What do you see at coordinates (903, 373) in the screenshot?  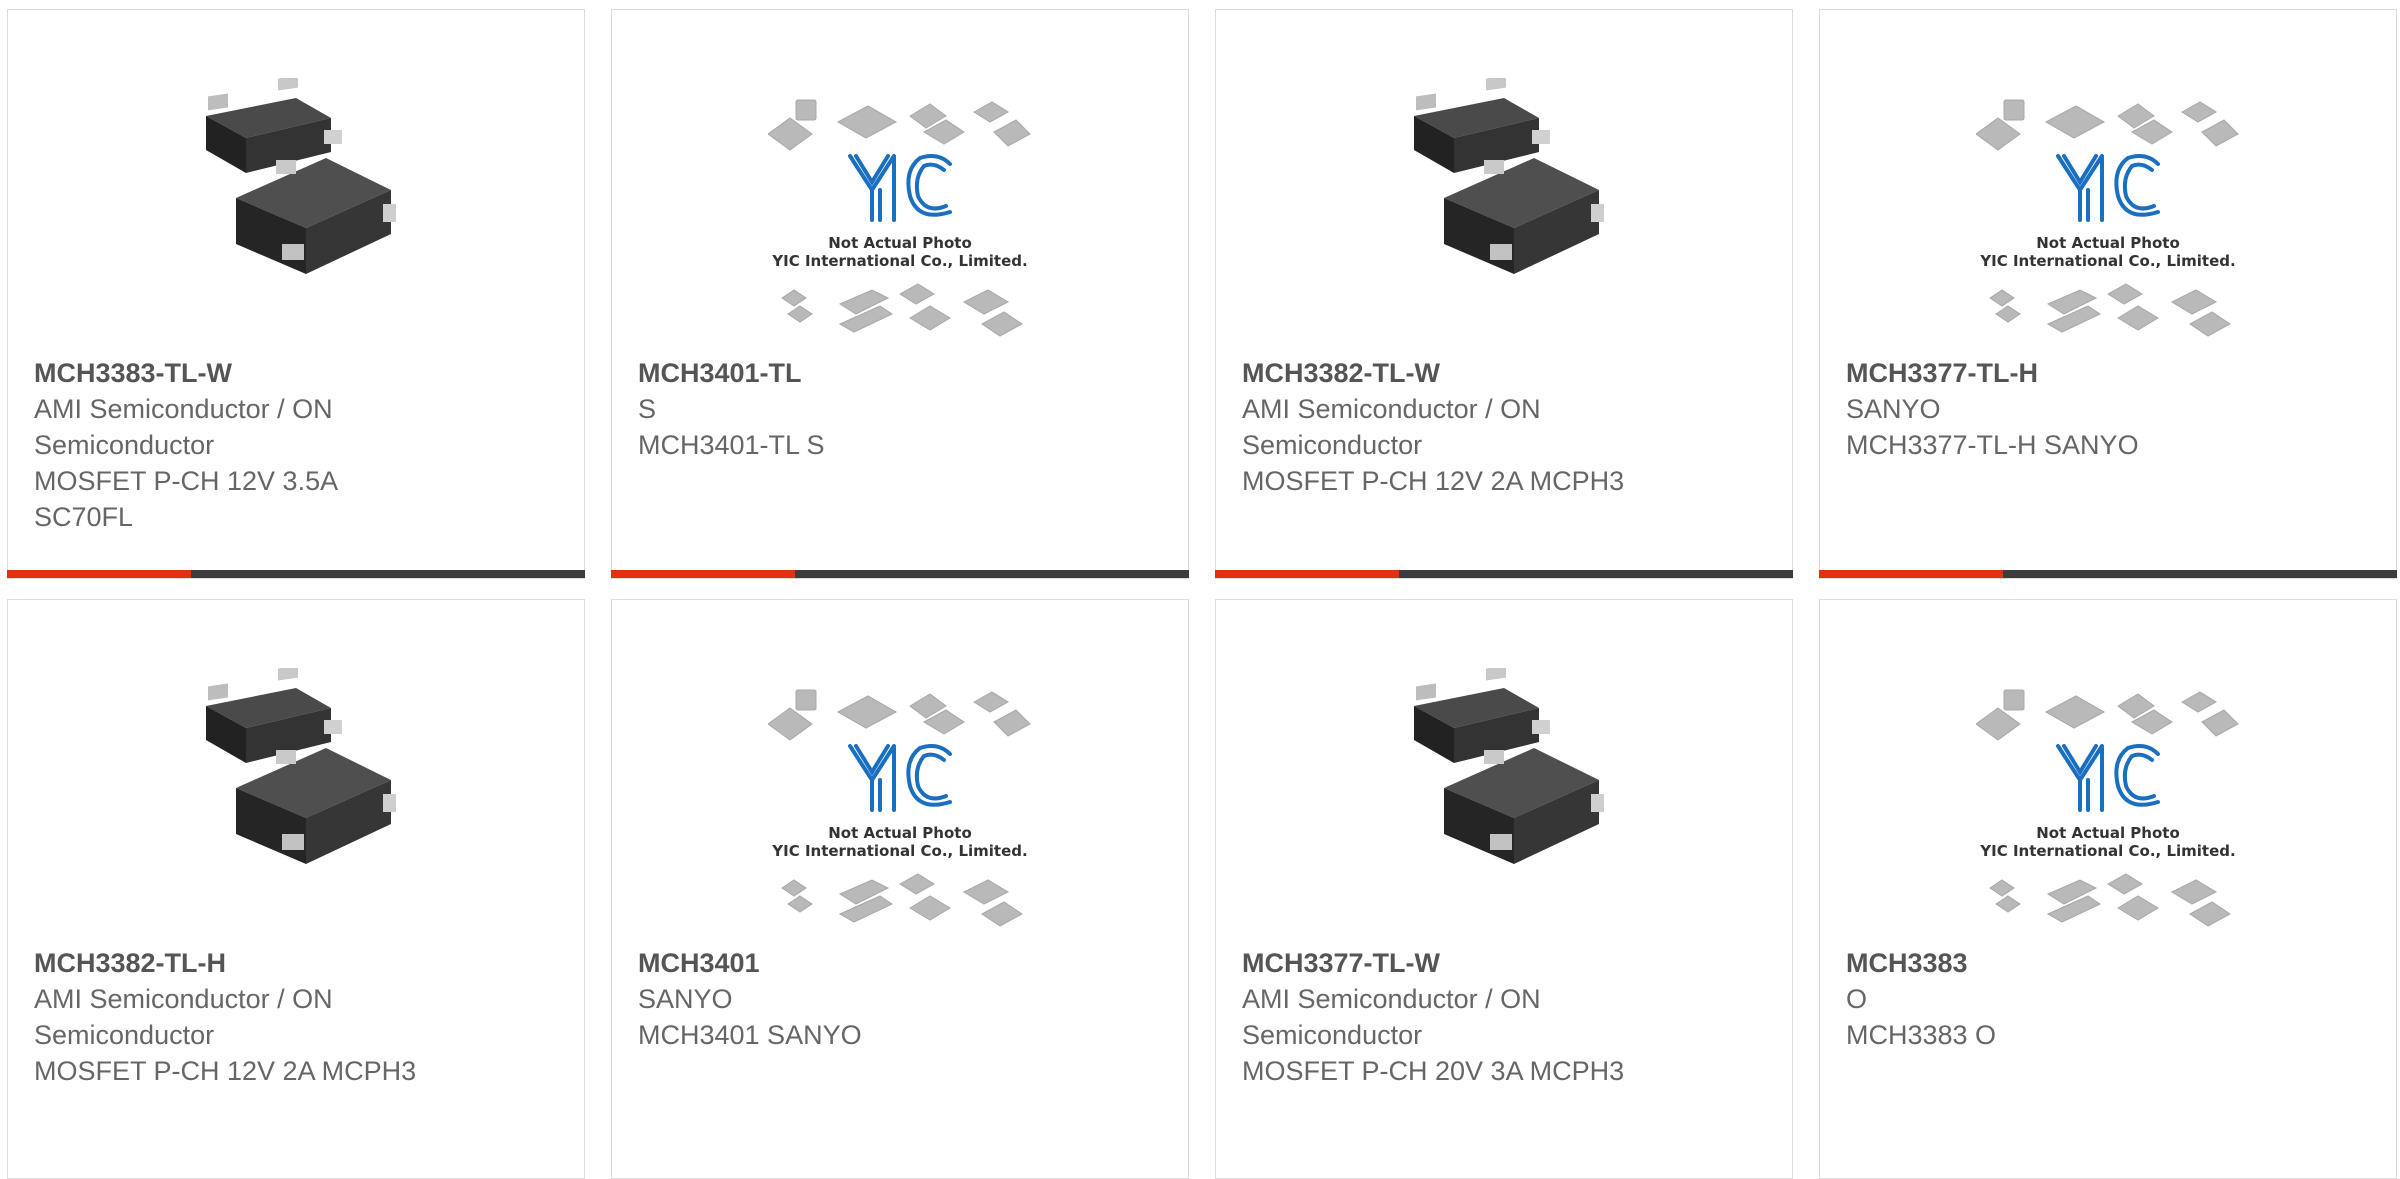 I see `product-part-number: MCH3401-TL` at bounding box center [903, 373].